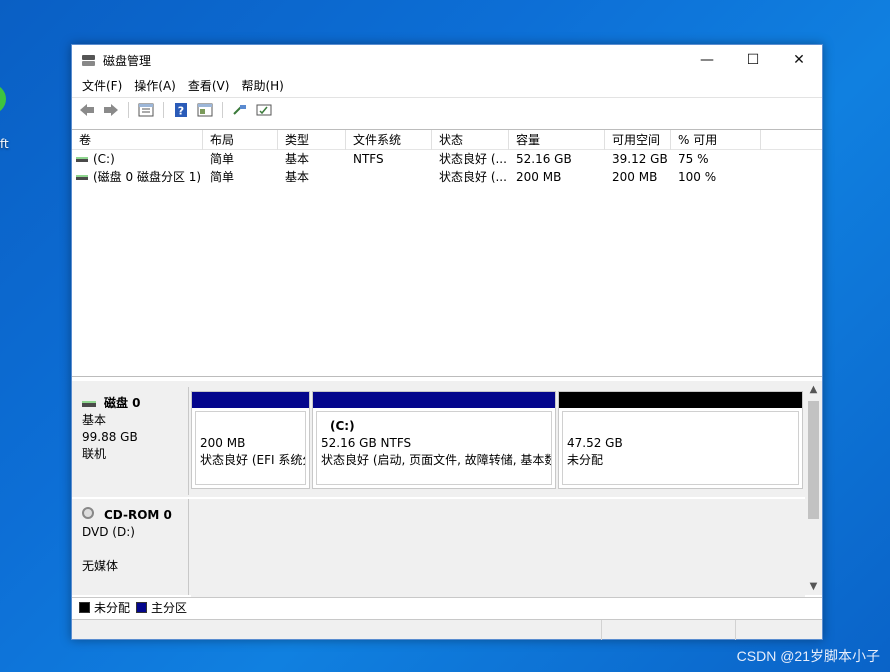 Image resolution: width=890 pixels, height=672 pixels. I want to click on layout-cell: 简单, so click(222, 177).